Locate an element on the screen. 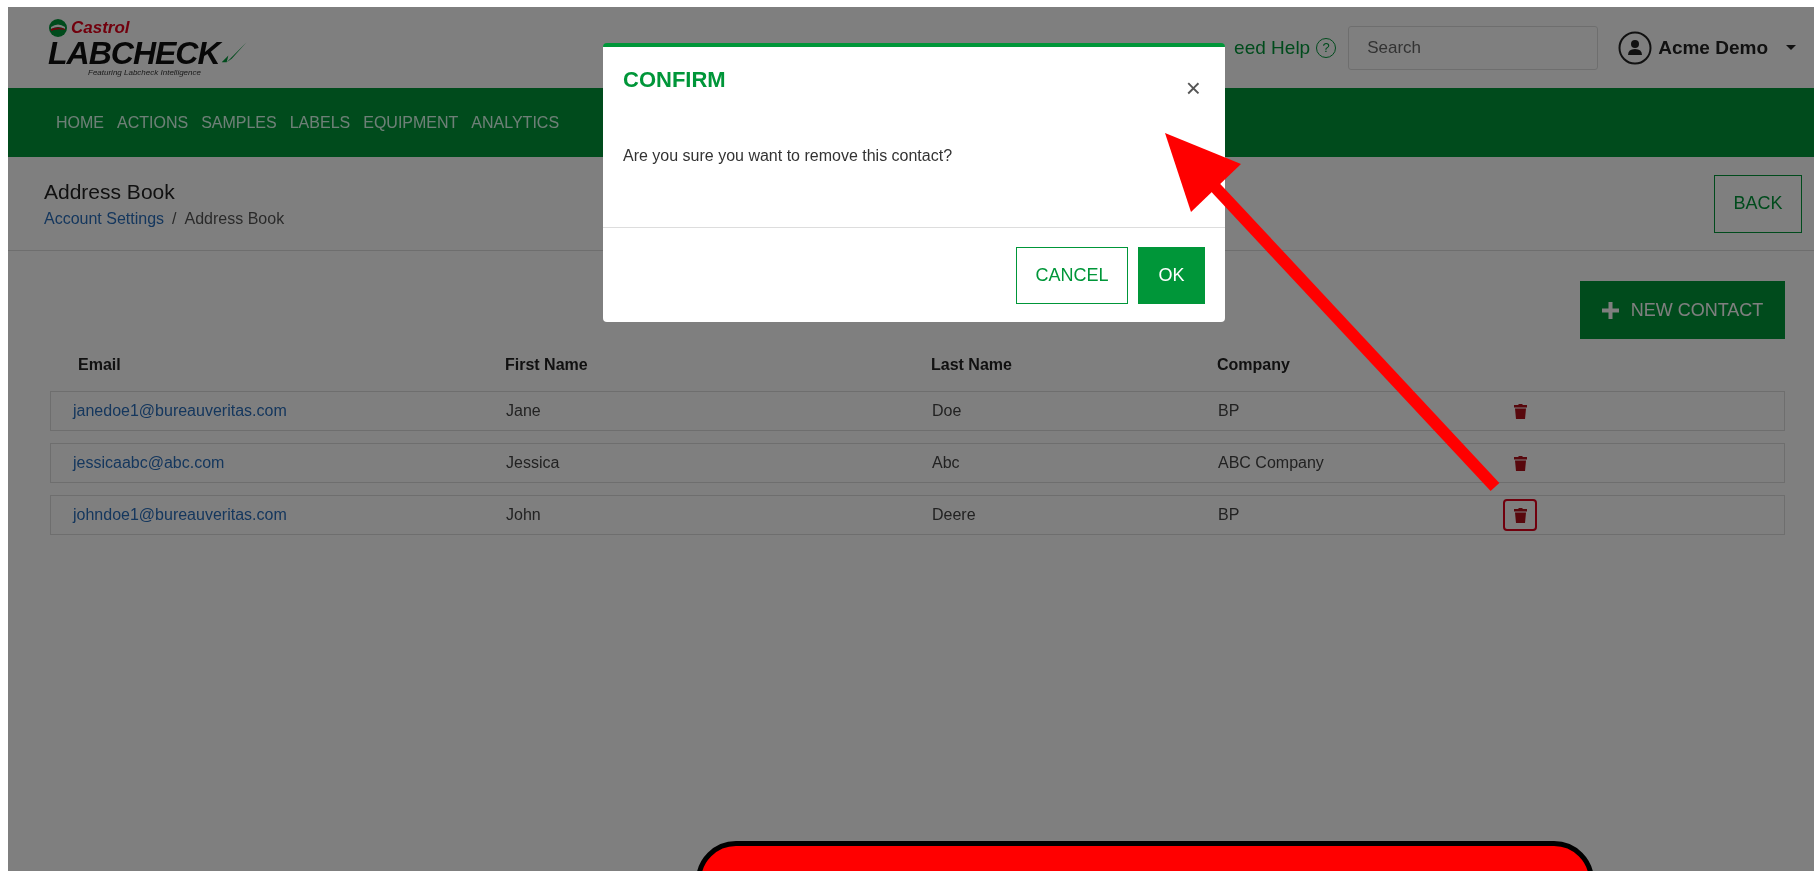  page-title: Address Book is located at coordinates (110, 191).